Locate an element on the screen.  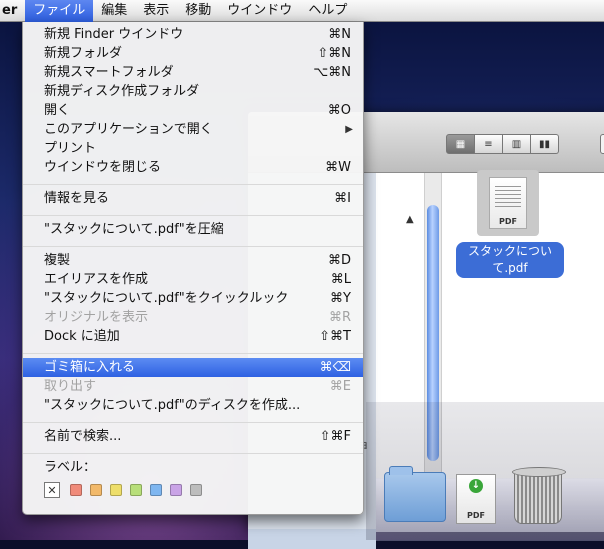
coverflow-view-icon: ▮▮ is located at coordinates (545, 144).